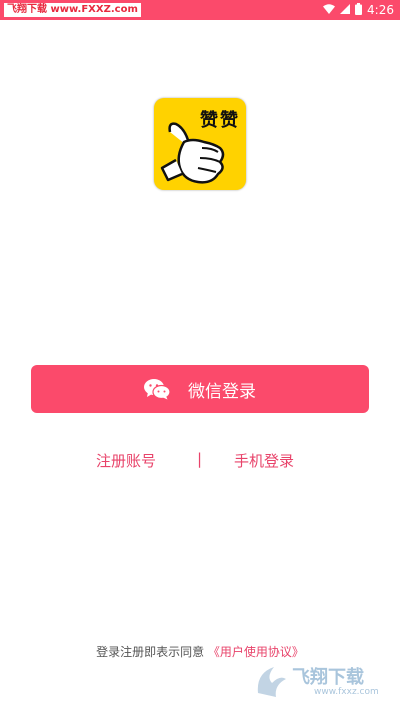 Image resolution: width=400 pixels, height=711 pixels. What do you see at coordinates (192, 153) in the screenshot?
I see `thumbs-up-icon` at bounding box center [192, 153].